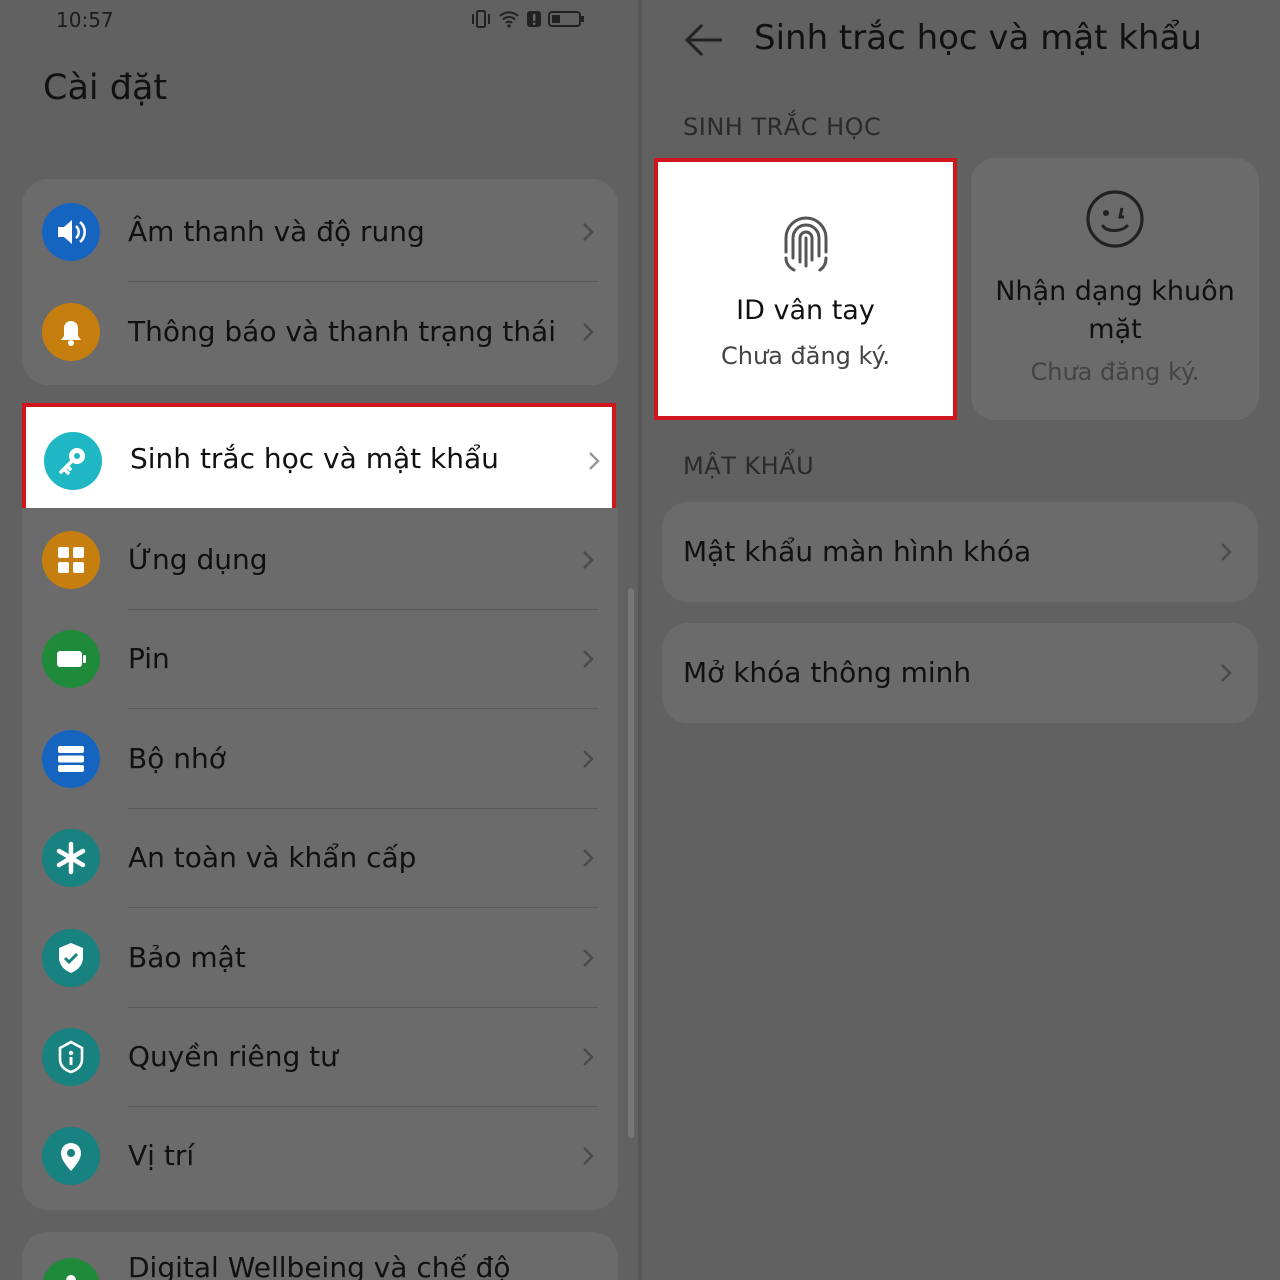  What do you see at coordinates (320, 958) in the screenshot?
I see `settings-item-security: Bảo mật` at bounding box center [320, 958].